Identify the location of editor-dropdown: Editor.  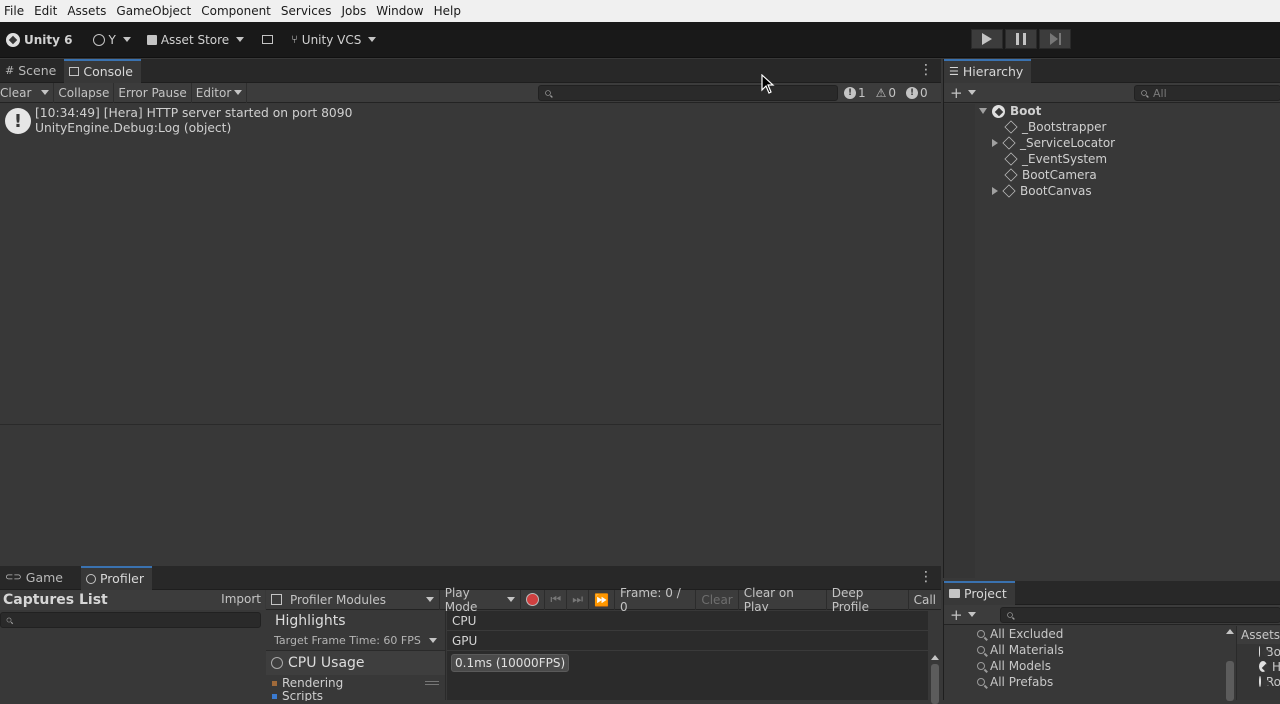
(220, 92).